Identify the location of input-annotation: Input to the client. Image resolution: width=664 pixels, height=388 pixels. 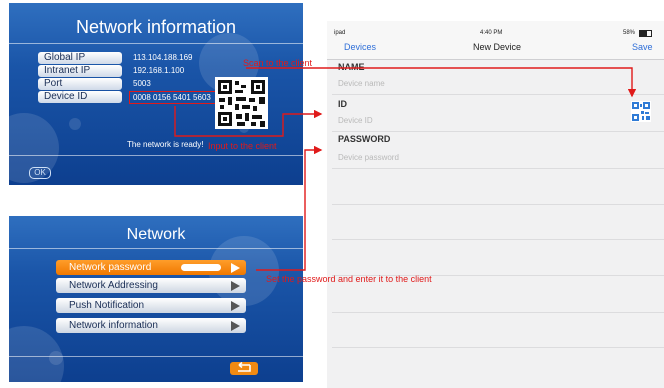
(242, 146).